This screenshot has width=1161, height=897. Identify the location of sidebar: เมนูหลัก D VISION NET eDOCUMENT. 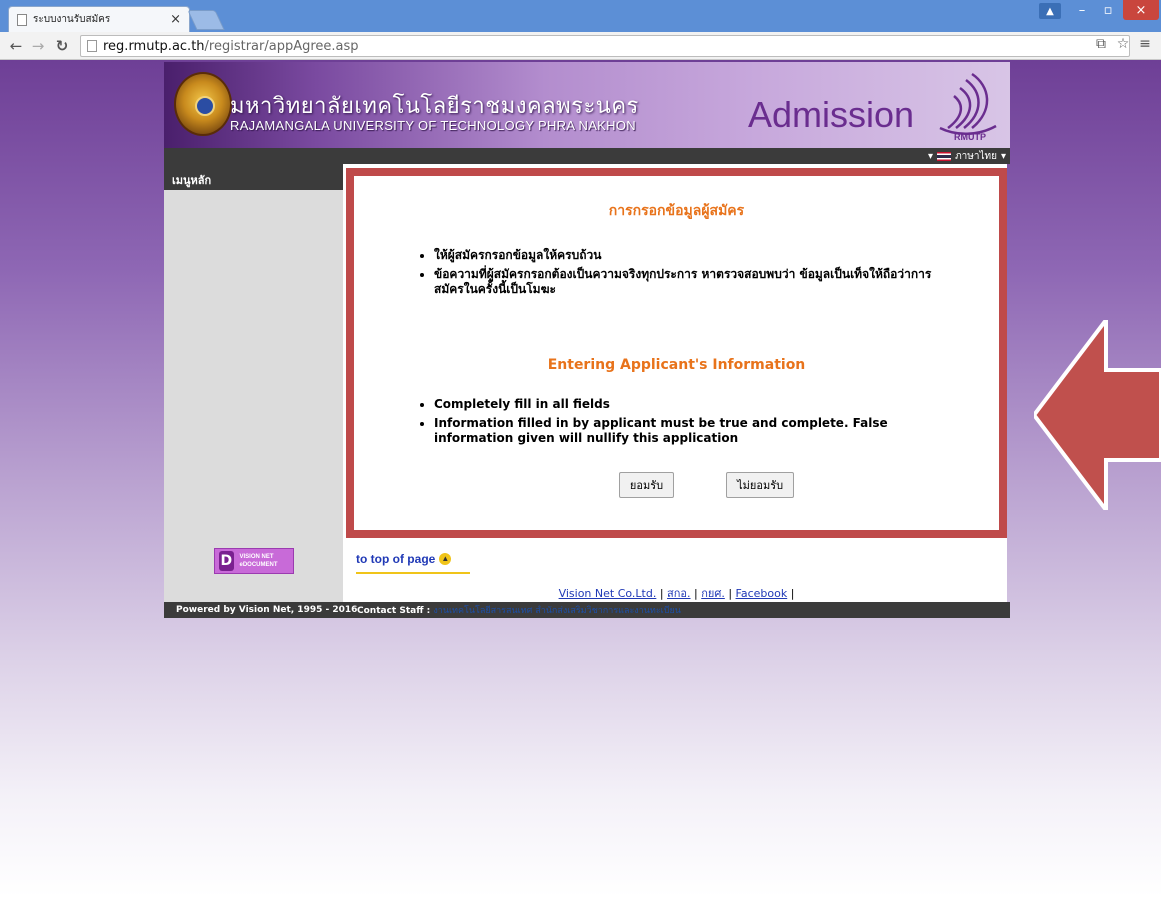
(255, 383).